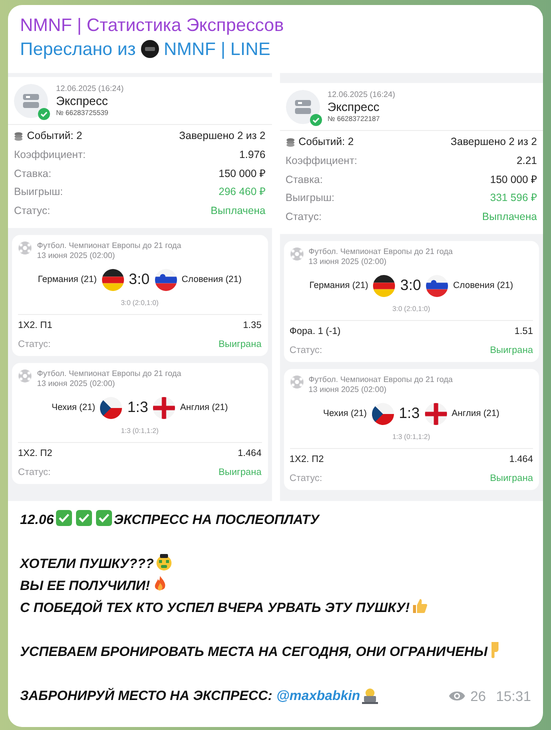  What do you see at coordinates (370, 696) in the screenshot?
I see `laptop-icon` at bounding box center [370, 696].